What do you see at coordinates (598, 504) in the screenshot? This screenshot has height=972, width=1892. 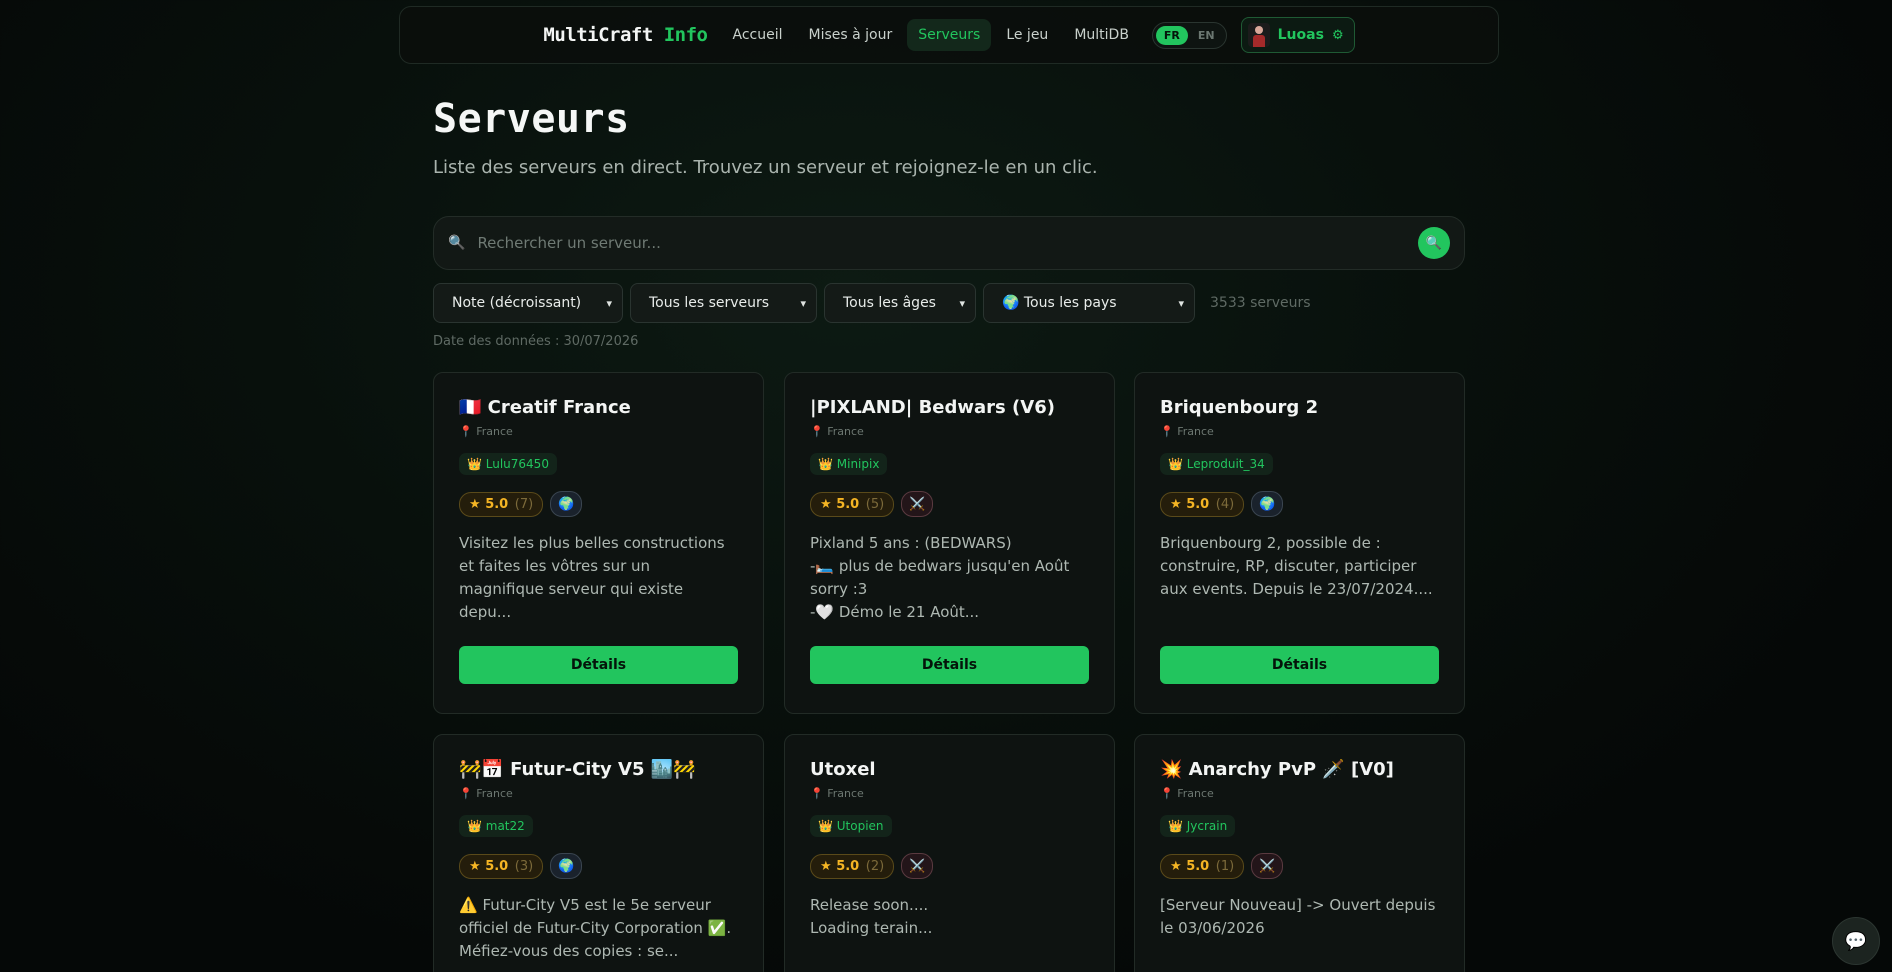 I see `server-badges: ★ 5.0 (7) 🌍` at bounding box center [598, 504].